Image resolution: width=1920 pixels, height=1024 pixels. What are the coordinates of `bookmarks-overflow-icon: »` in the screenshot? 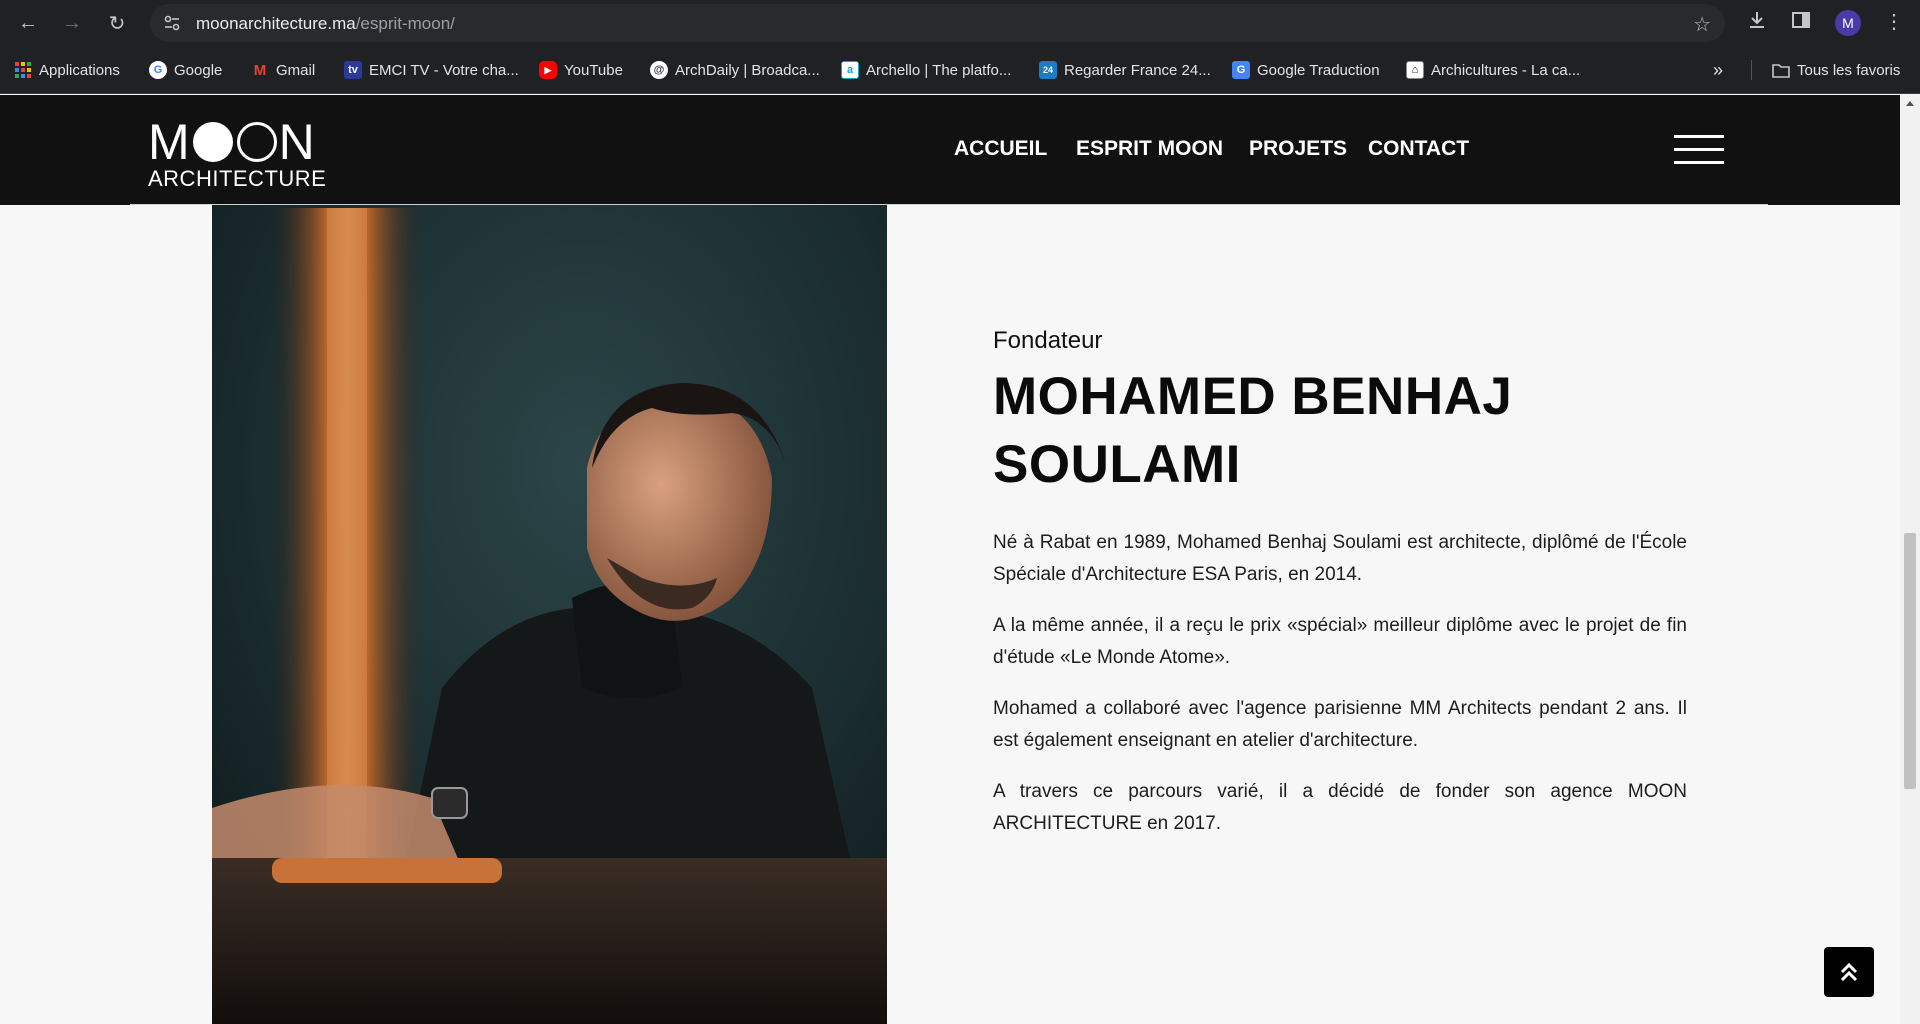 It's located at (1718, 70).